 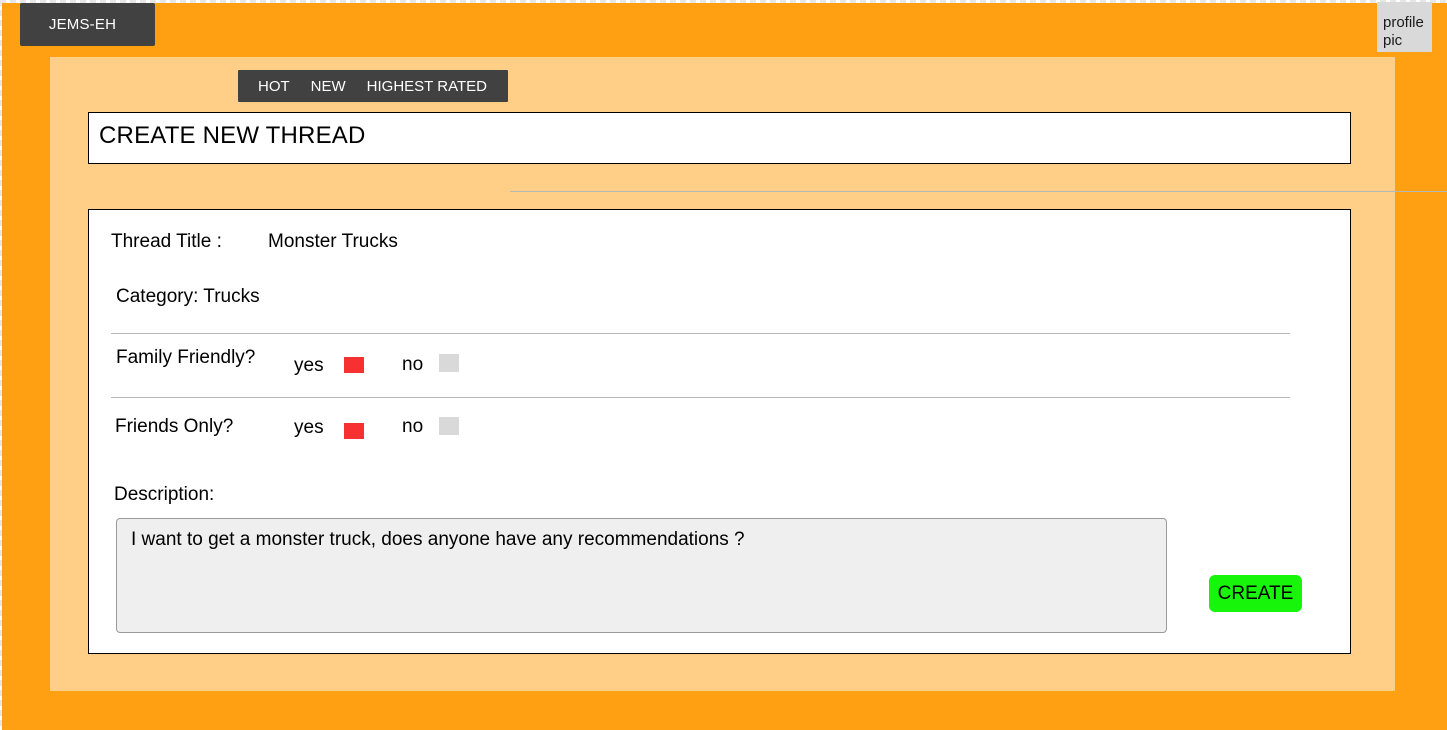 I want to click on left-dashed-border, so click(x=1, y=365).